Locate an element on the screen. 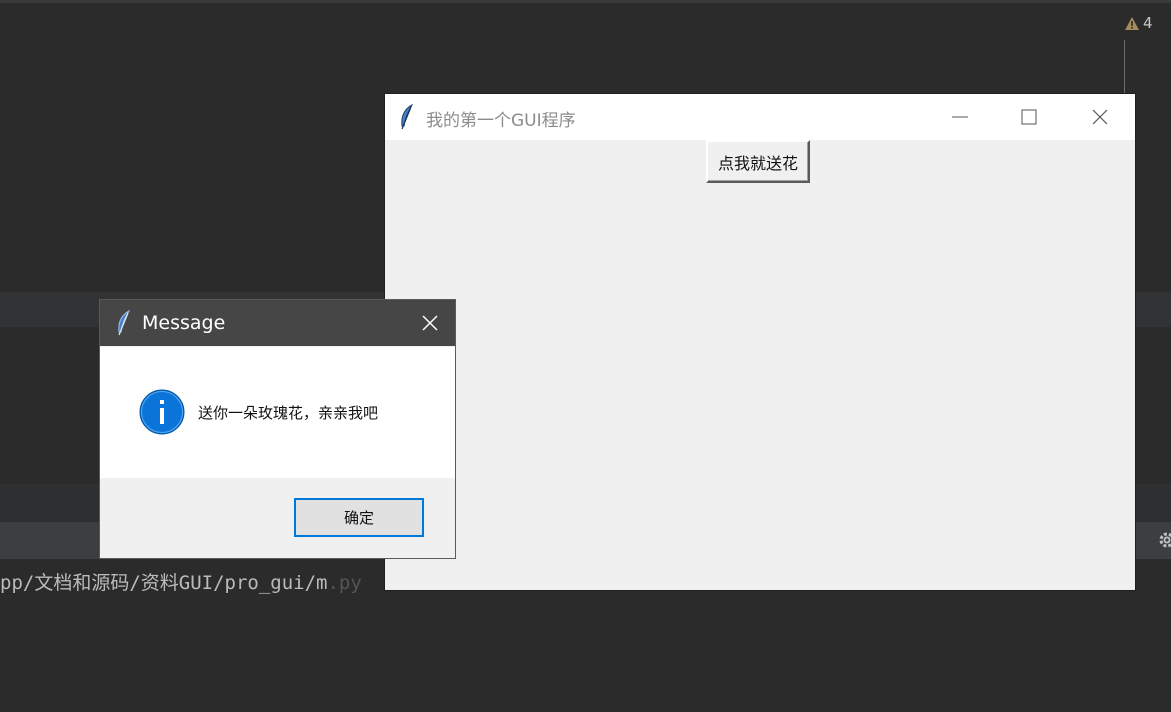  warning-count: 4 is located at coordinates (1148, 23).